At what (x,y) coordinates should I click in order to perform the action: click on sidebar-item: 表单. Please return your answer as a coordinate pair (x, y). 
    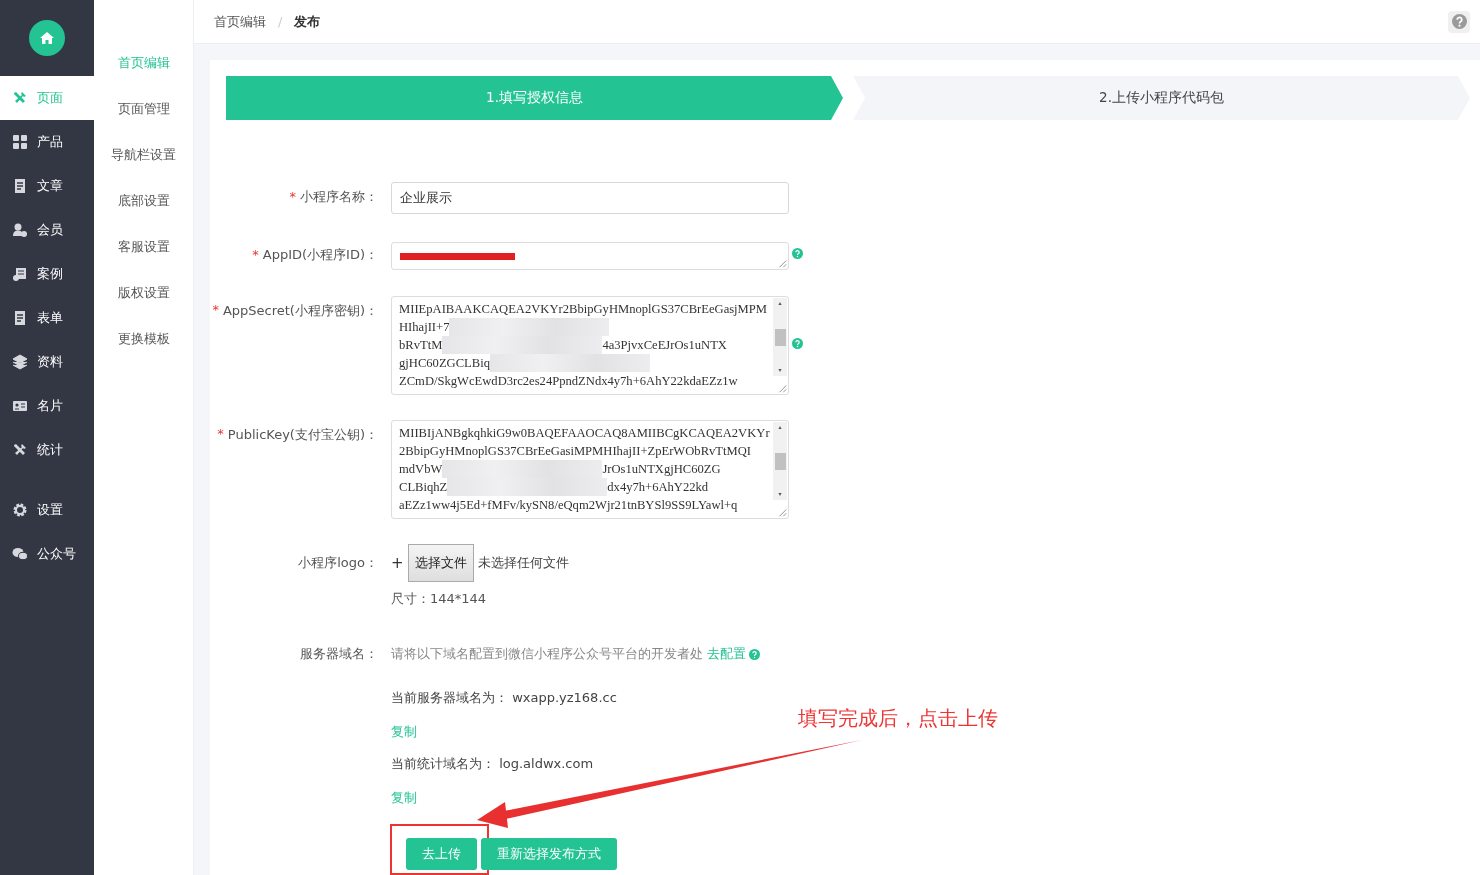
    Looking at the image, I should click on (47, 318).